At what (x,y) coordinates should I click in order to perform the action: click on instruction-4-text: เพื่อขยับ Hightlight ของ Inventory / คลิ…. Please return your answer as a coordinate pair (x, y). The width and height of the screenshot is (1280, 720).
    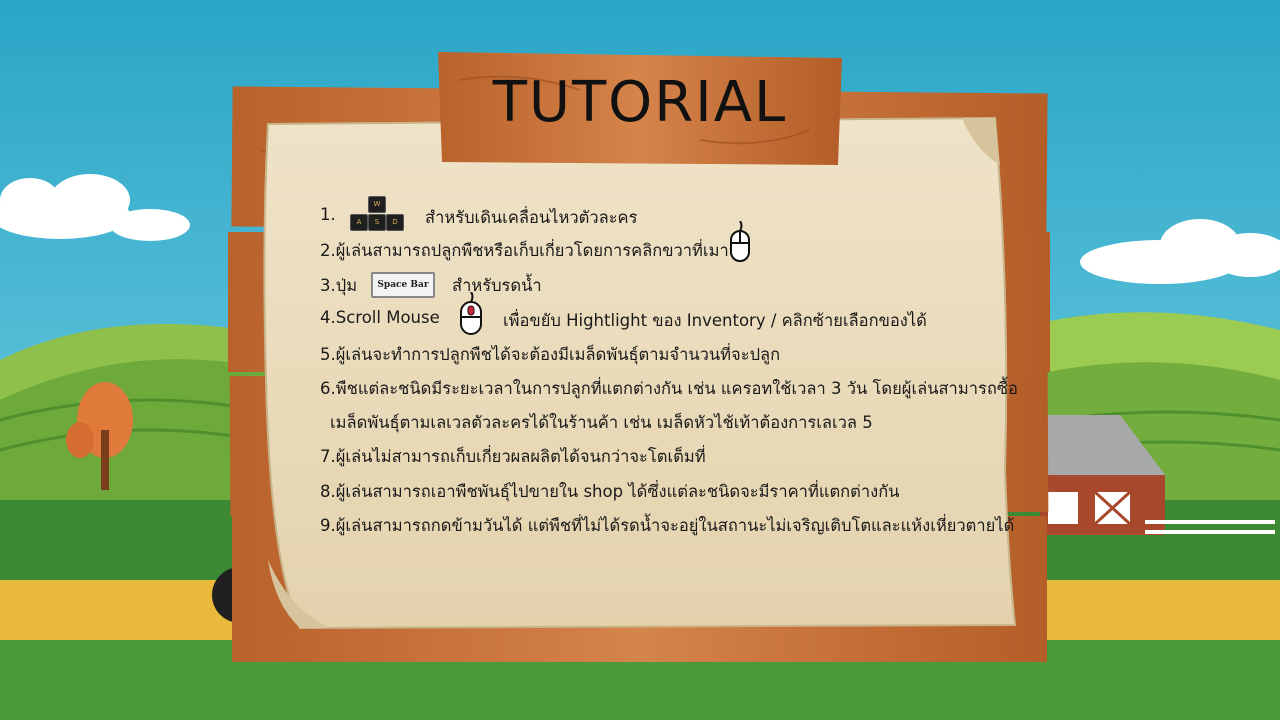
    Looking at the image, I should click on (715, 320).